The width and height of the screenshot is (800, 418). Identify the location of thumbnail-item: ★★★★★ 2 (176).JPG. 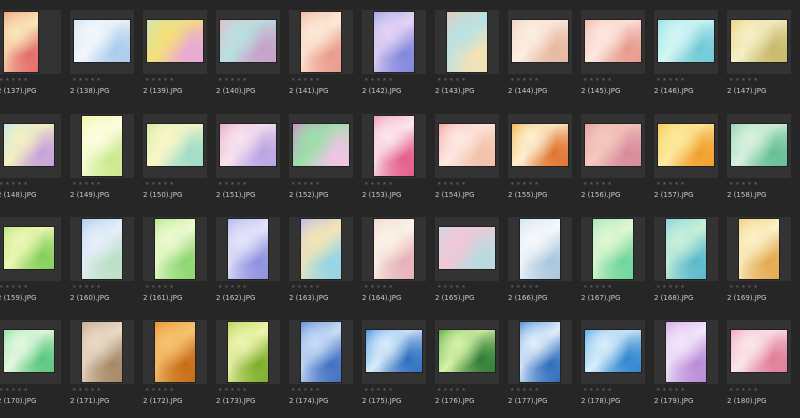
(471, 368).